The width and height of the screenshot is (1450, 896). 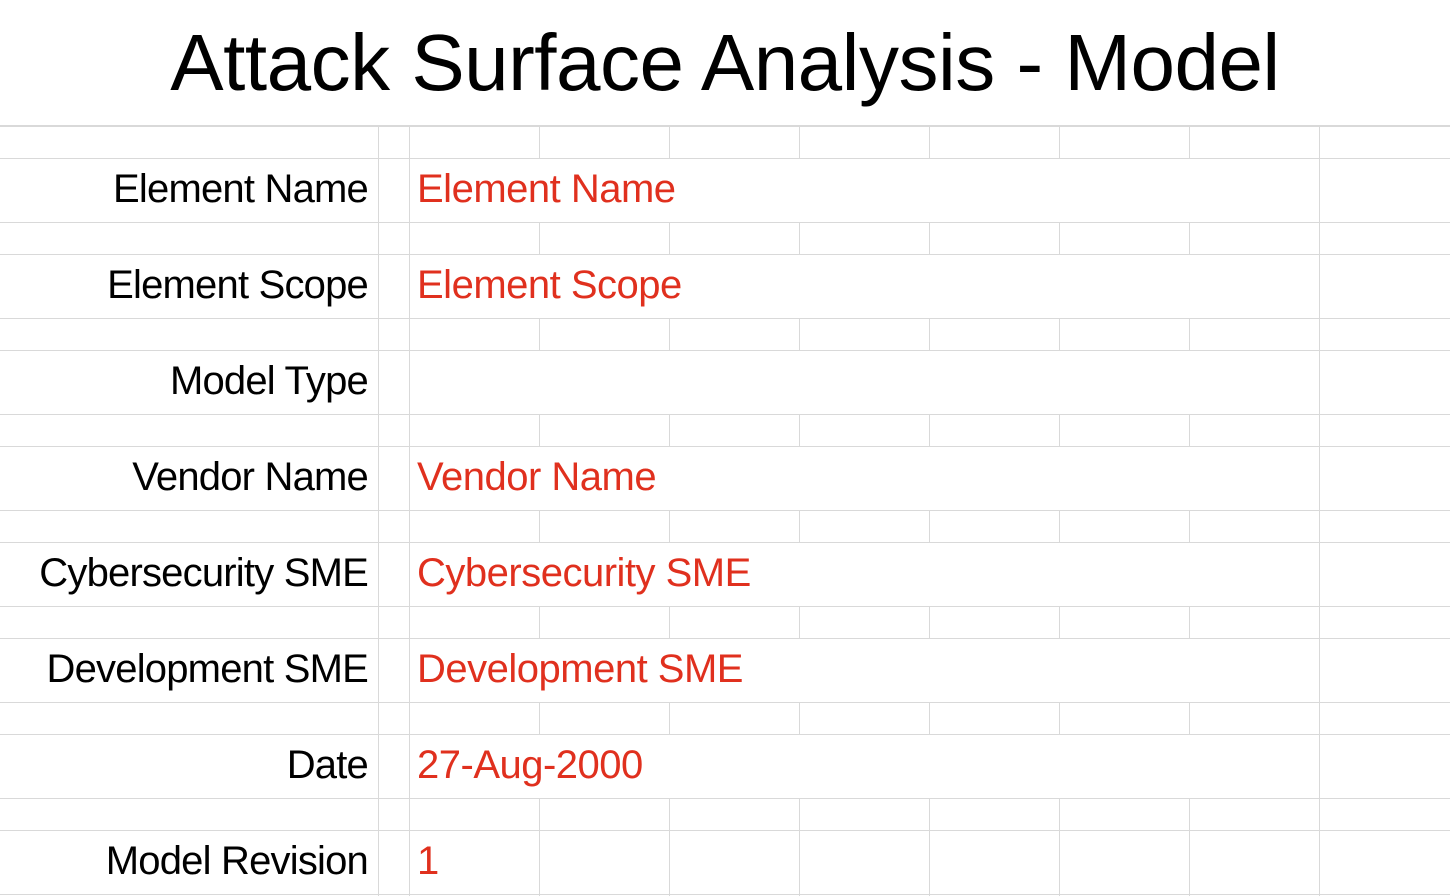 What do you see at coordinates (184, 381) in the screenshot?
I see `field-label-model-type: Model Type` at bounding box center [184, 381].